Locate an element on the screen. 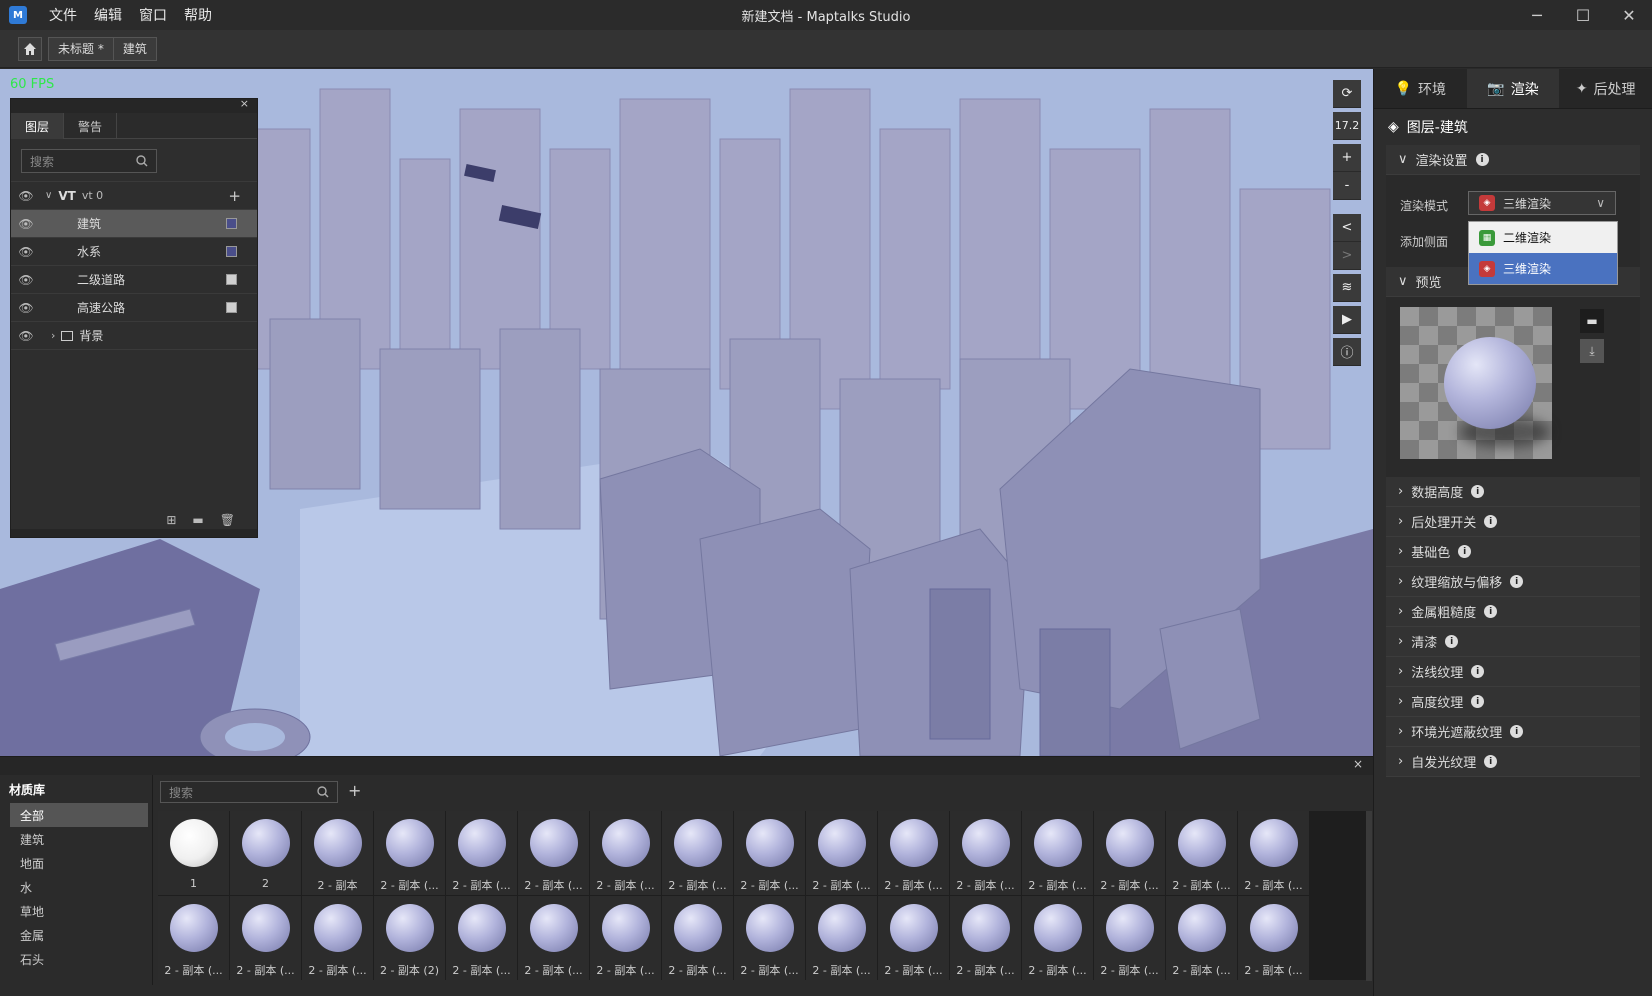  menu-edit: 编辑 is located at coordinates (108, 15).